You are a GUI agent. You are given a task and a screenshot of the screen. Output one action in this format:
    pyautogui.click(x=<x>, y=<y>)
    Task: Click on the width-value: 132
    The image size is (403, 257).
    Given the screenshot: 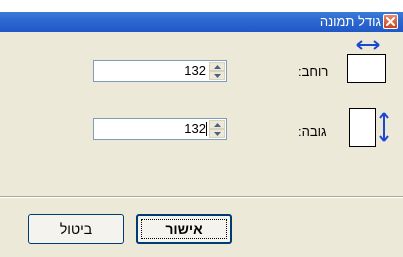 What is the action you would take?
    pyautogui.click(x=195, y=70)
    